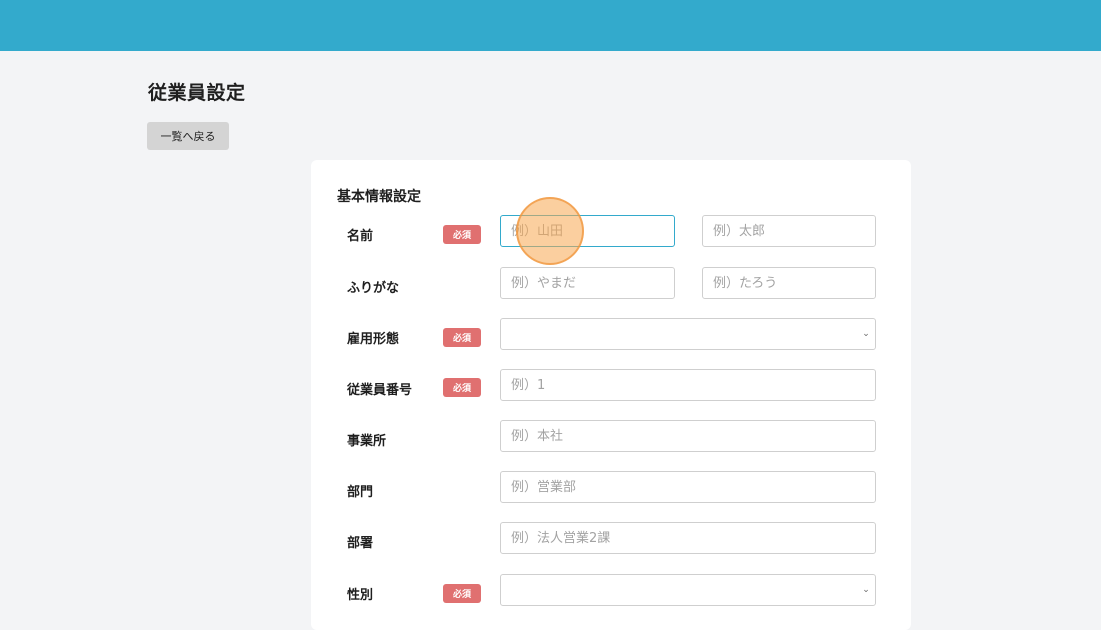  Describe the element at coordinates (688, 590) in the screenshot. I see `gender-select: ⌄` at that location.